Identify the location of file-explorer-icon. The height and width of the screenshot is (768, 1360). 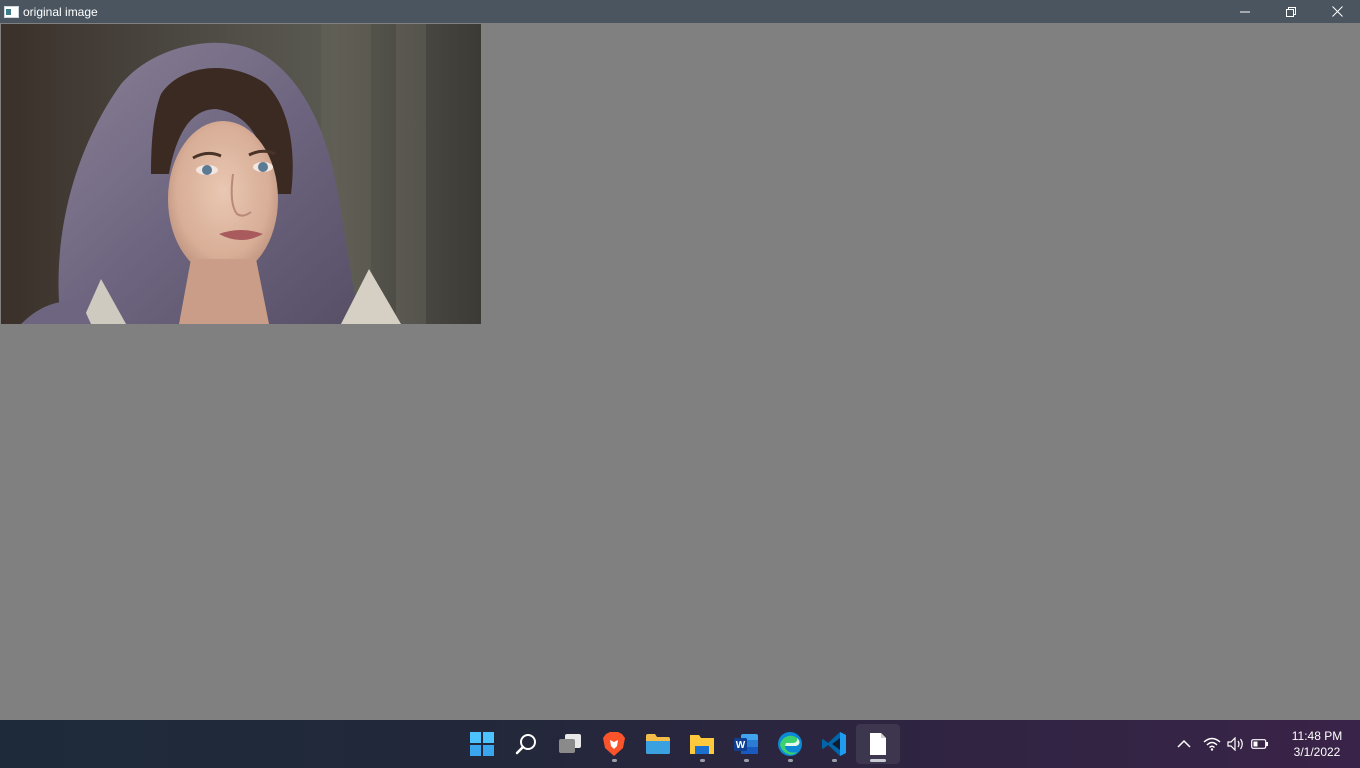
(702, 744).